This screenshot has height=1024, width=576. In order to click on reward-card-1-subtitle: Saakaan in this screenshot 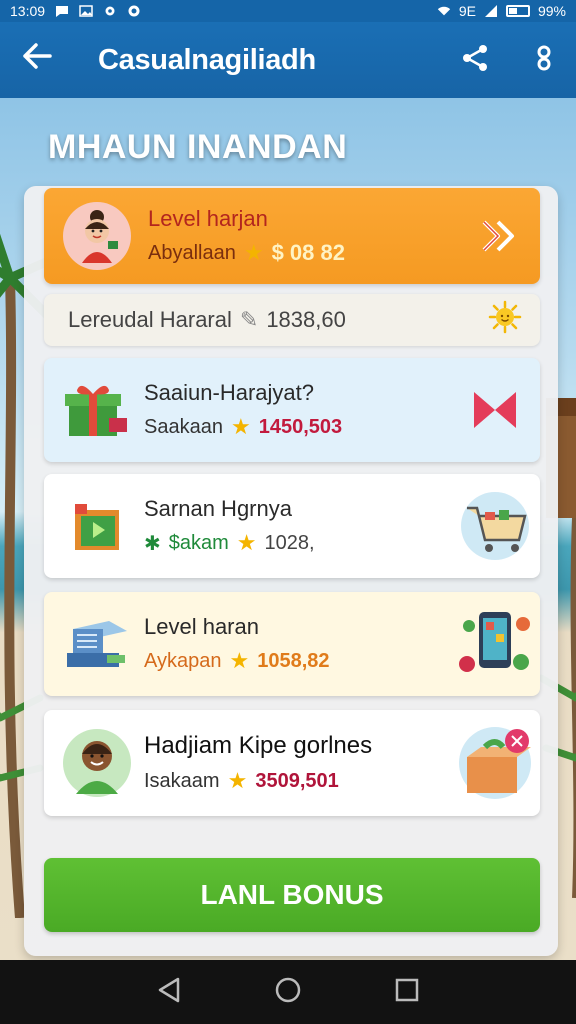, I will do `click(183, 426)`.